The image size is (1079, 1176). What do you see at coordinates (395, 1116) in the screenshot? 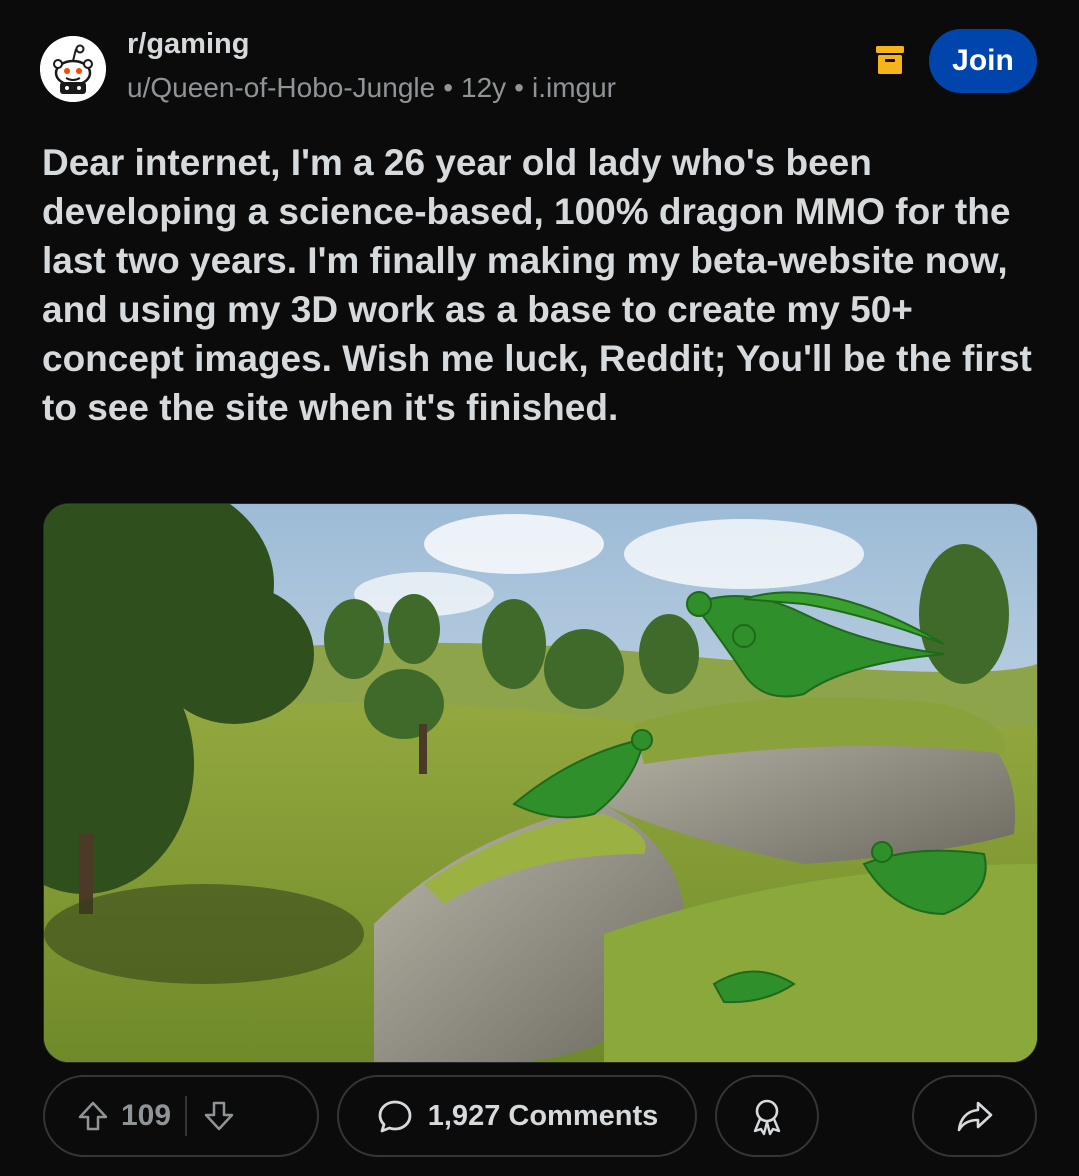
I see `comment-bubble-icon` at bounding box center [395, 1116].